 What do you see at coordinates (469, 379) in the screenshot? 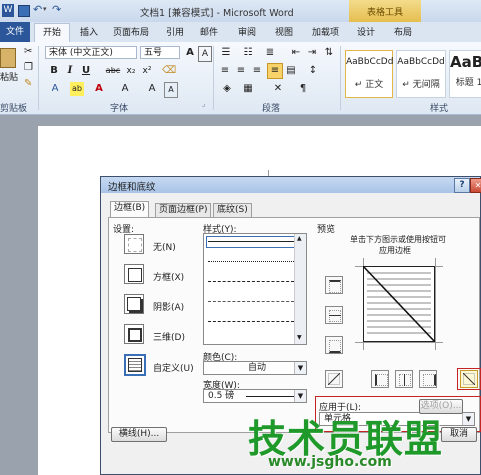
I see `diagonal-down-button` at bounding box center [469, 379].